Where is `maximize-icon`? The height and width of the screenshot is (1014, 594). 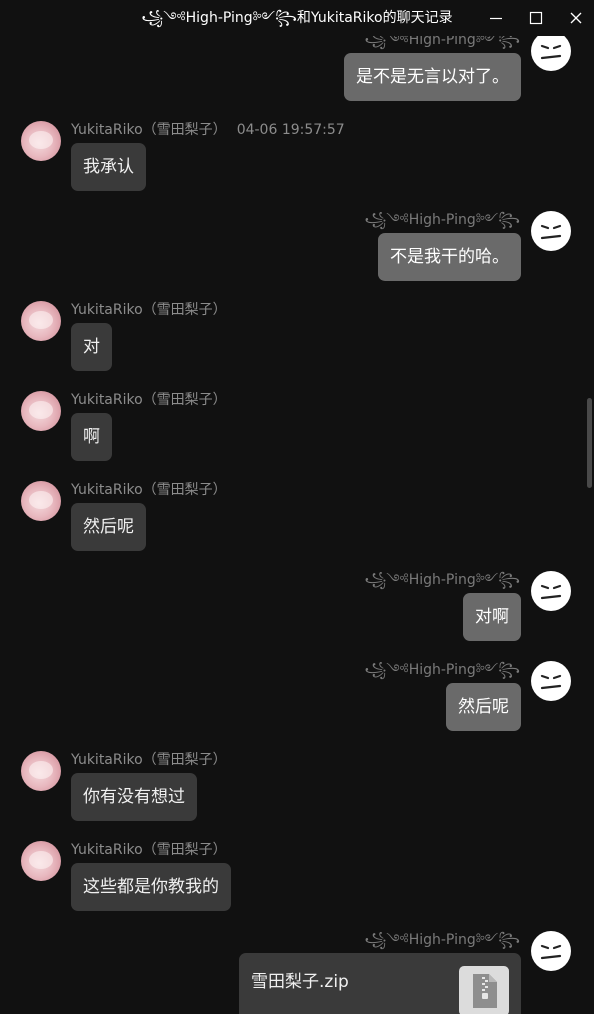 maximize-icon is located at coordinates (536, 18).